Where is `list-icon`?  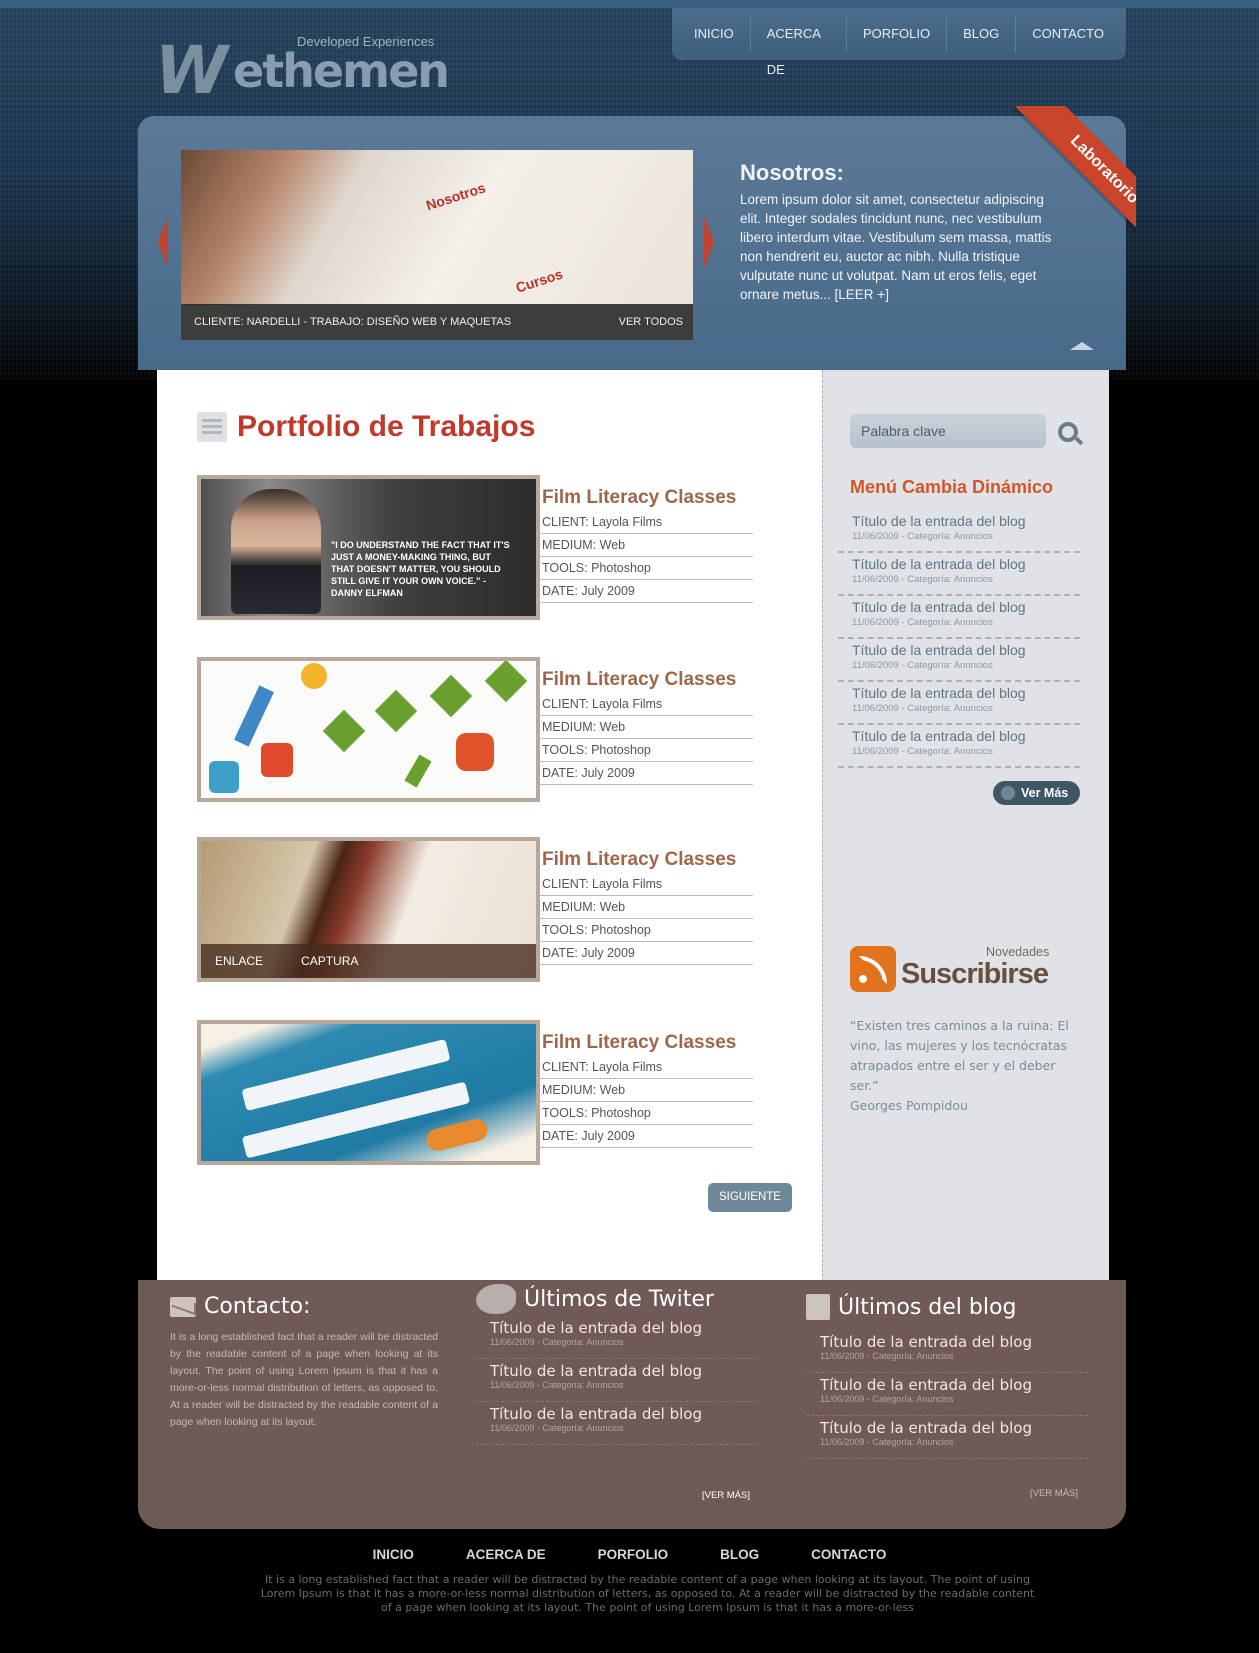
list-icon is located at coordinates (212, 427).